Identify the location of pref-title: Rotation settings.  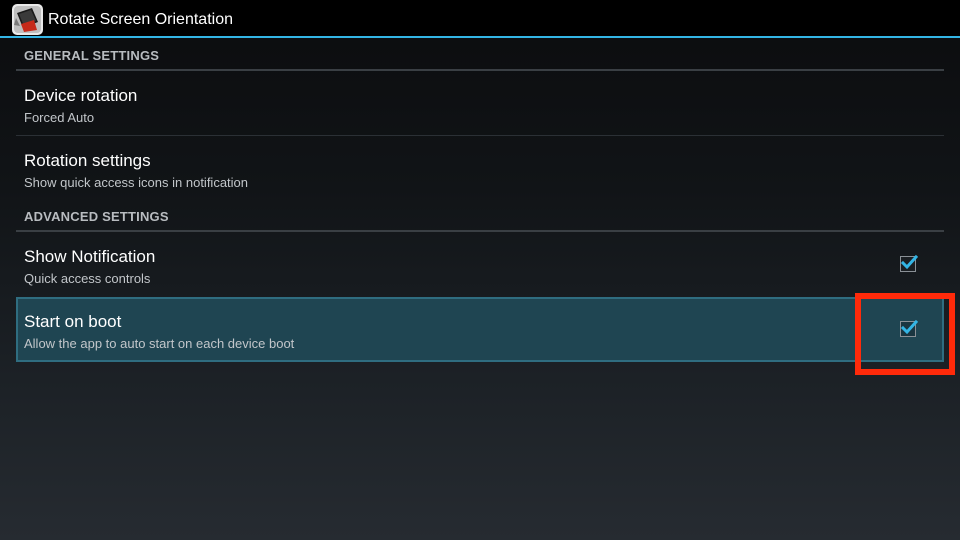
(87, 160).